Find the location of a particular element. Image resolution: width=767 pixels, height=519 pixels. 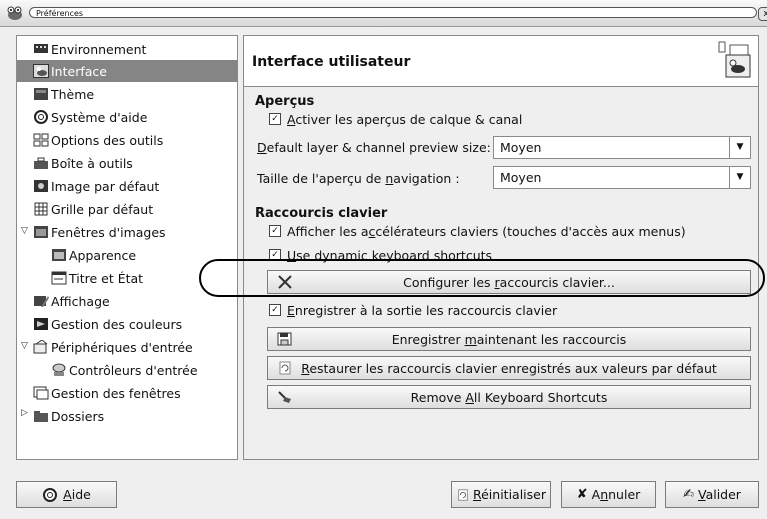

save-shortcuts-now-button: Enregistrer maintenant les raccourcis is located at coordinates (509, 339).